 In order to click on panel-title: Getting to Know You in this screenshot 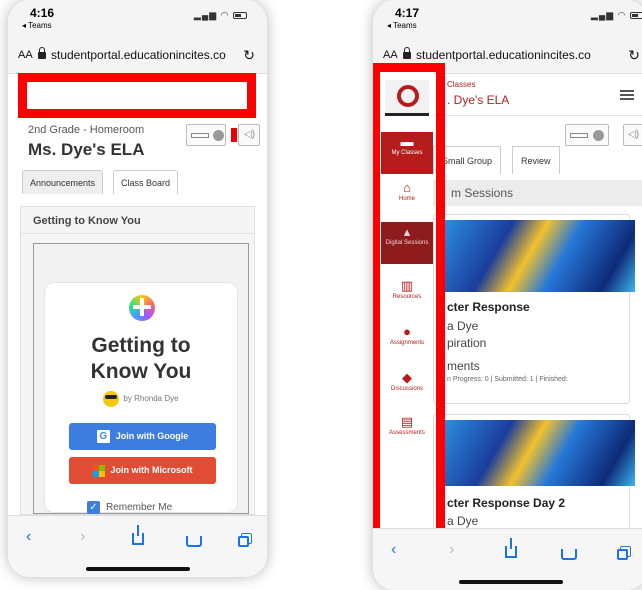, I will do `click(87, 221)`.